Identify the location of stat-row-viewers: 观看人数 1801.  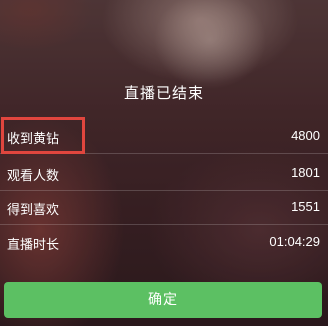
(164, 174).